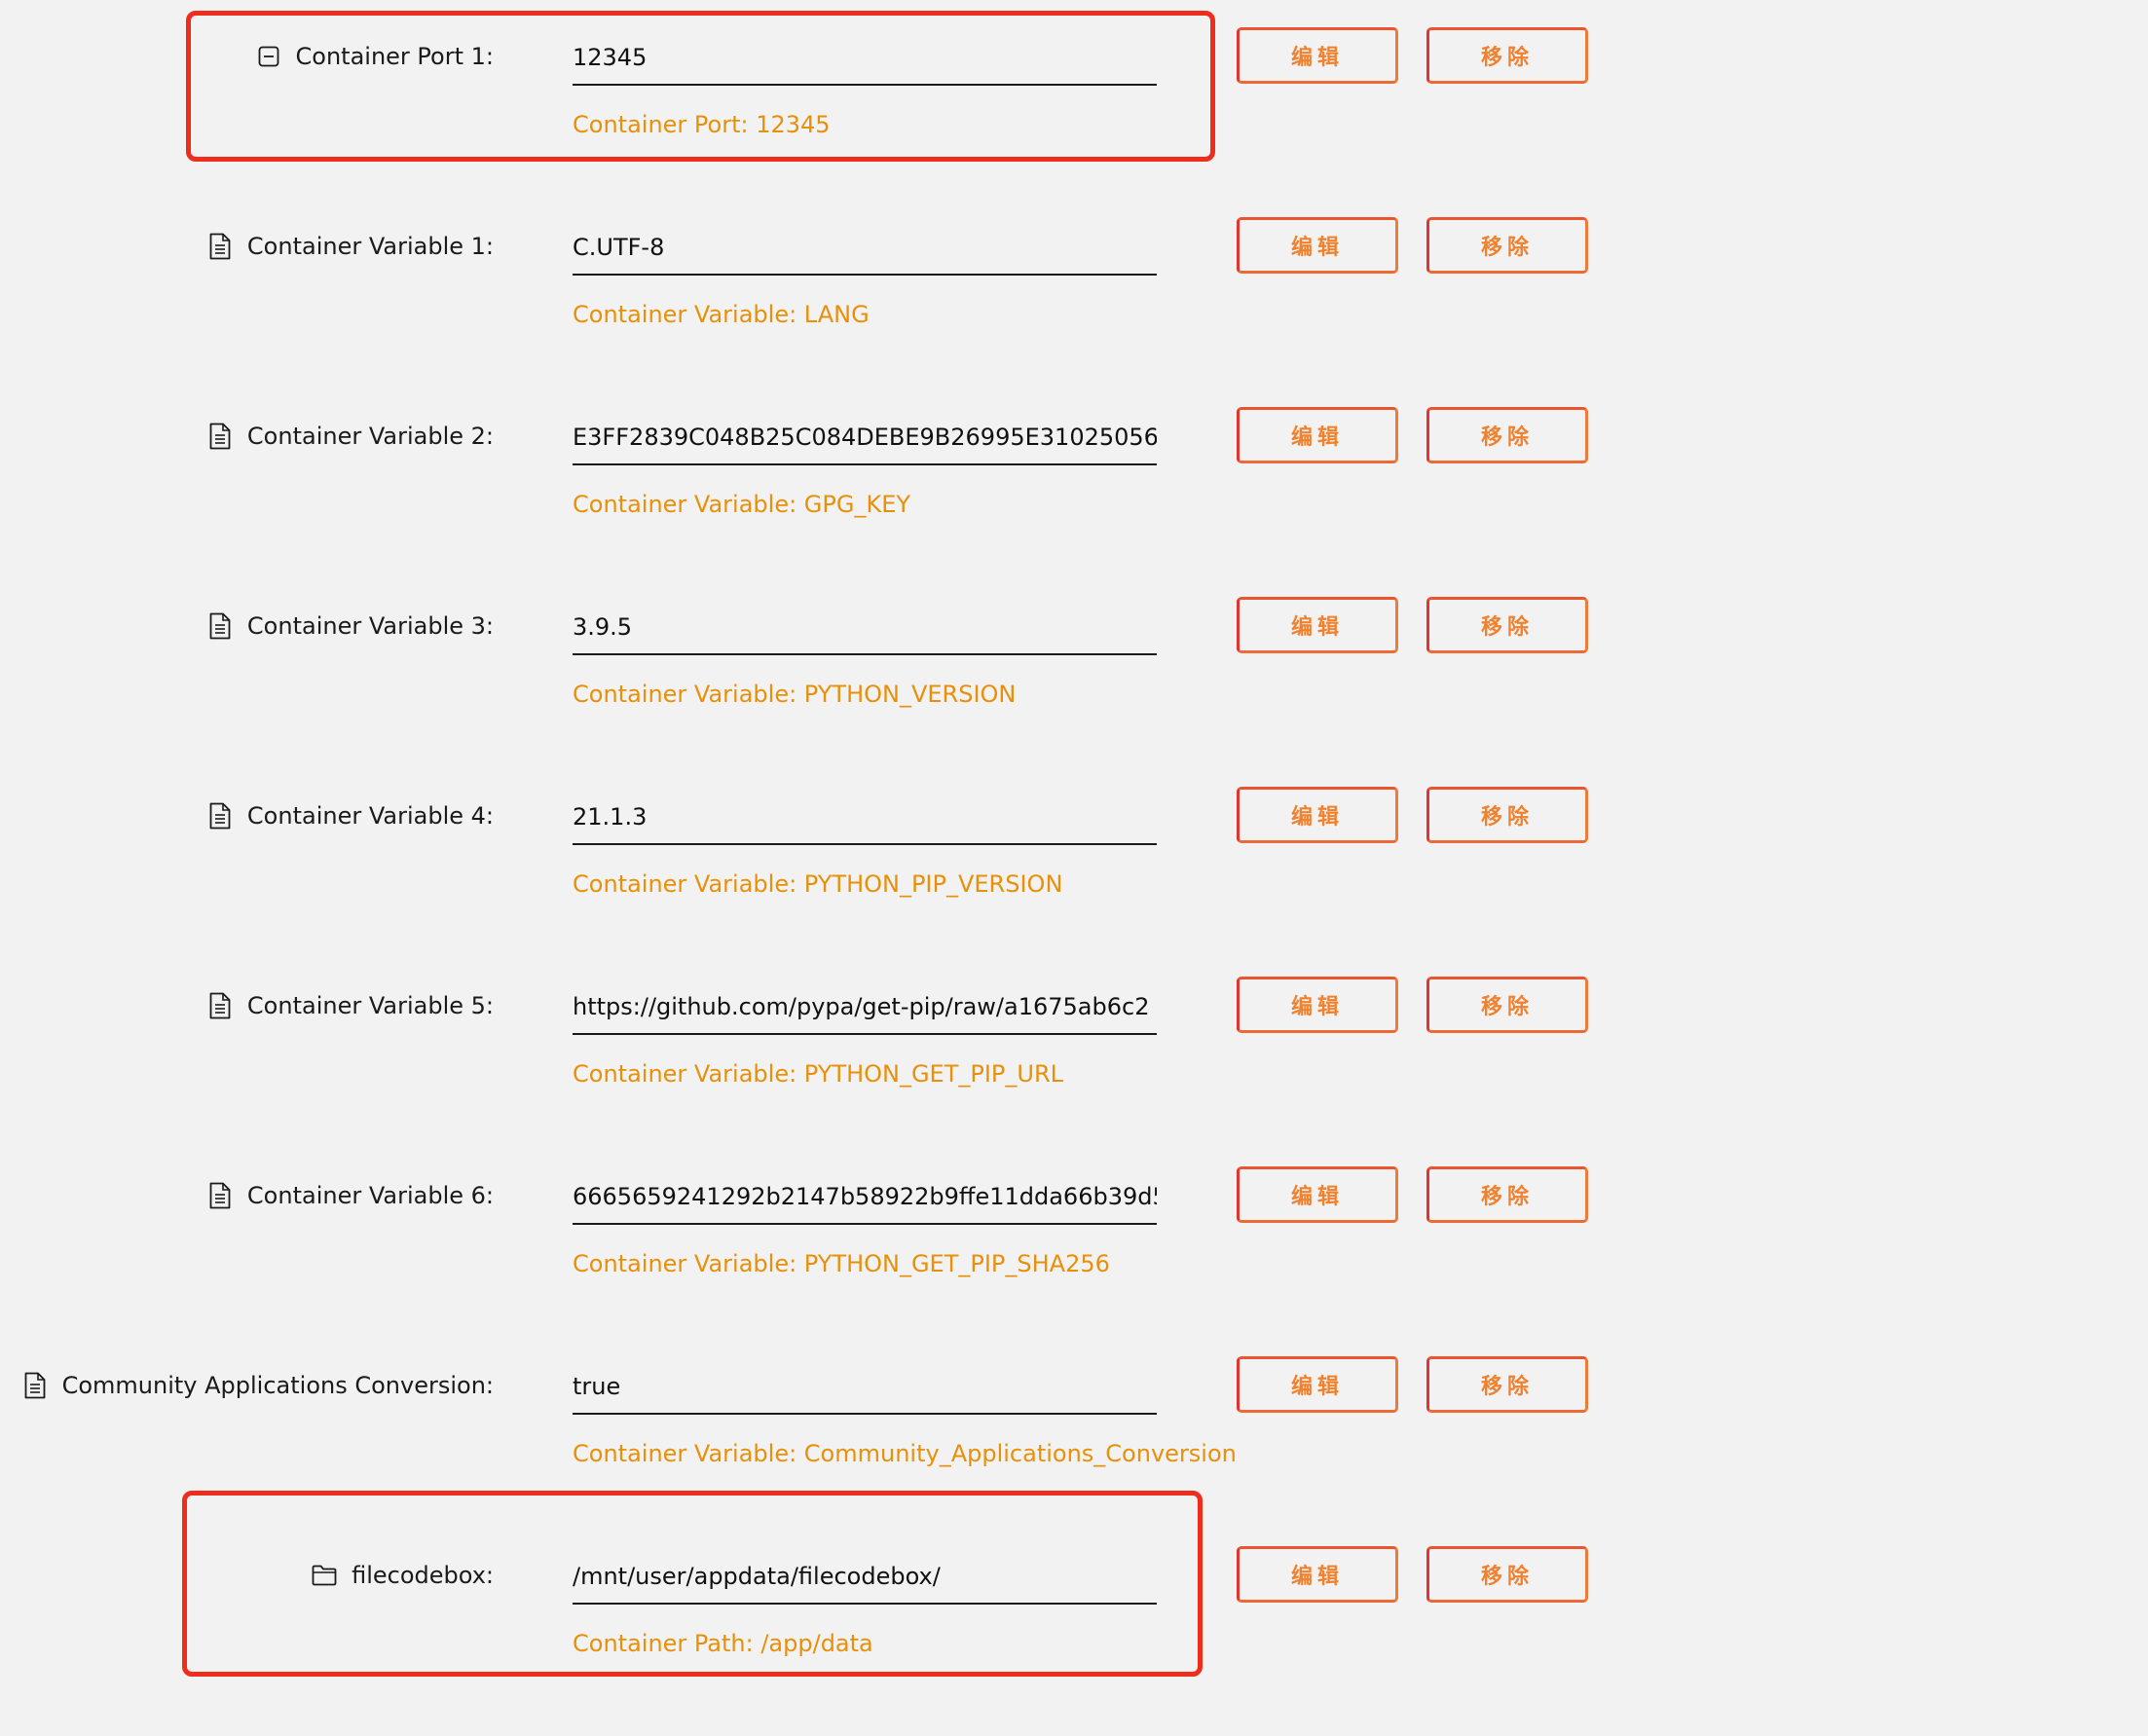 This screenshot has width=2148, height=1736. I want to click on setting-label: filecodebox:, so click(402, 1575).